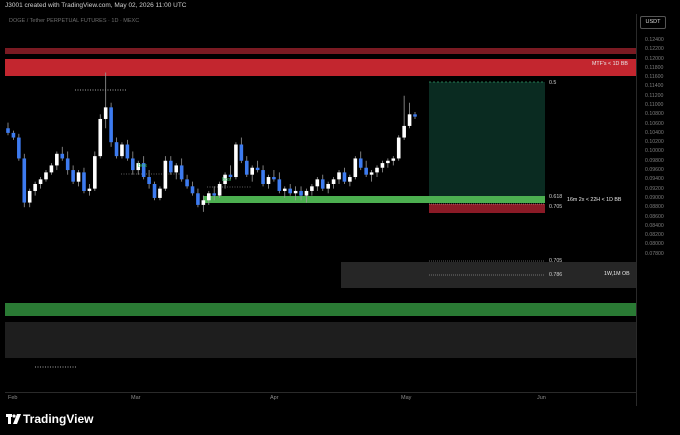 This screenshot has height=435, width=680. Describe the element at coordinates (654, 40) in the screenshot. I see `price-tick-label: 0.12400` at that location.